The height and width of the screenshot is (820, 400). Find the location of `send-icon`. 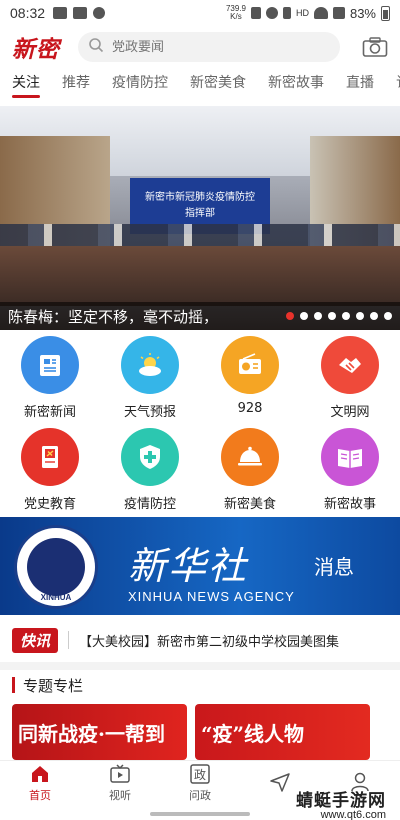

send-icon is located at coordinates (280, 782).